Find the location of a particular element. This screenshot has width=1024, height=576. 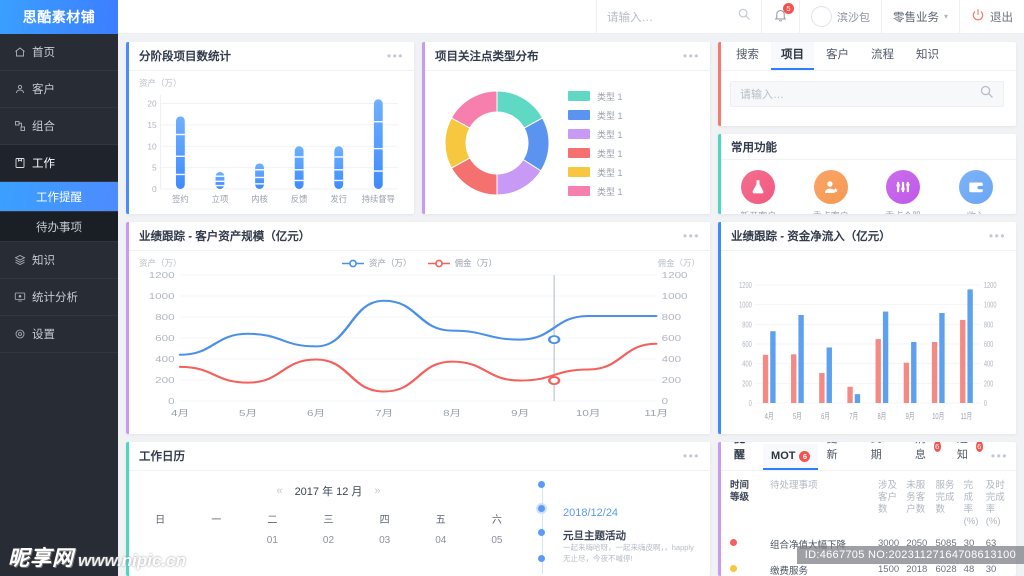

work-reminder-tab-2: 资料更新6 is located at coordinates (840, 456).